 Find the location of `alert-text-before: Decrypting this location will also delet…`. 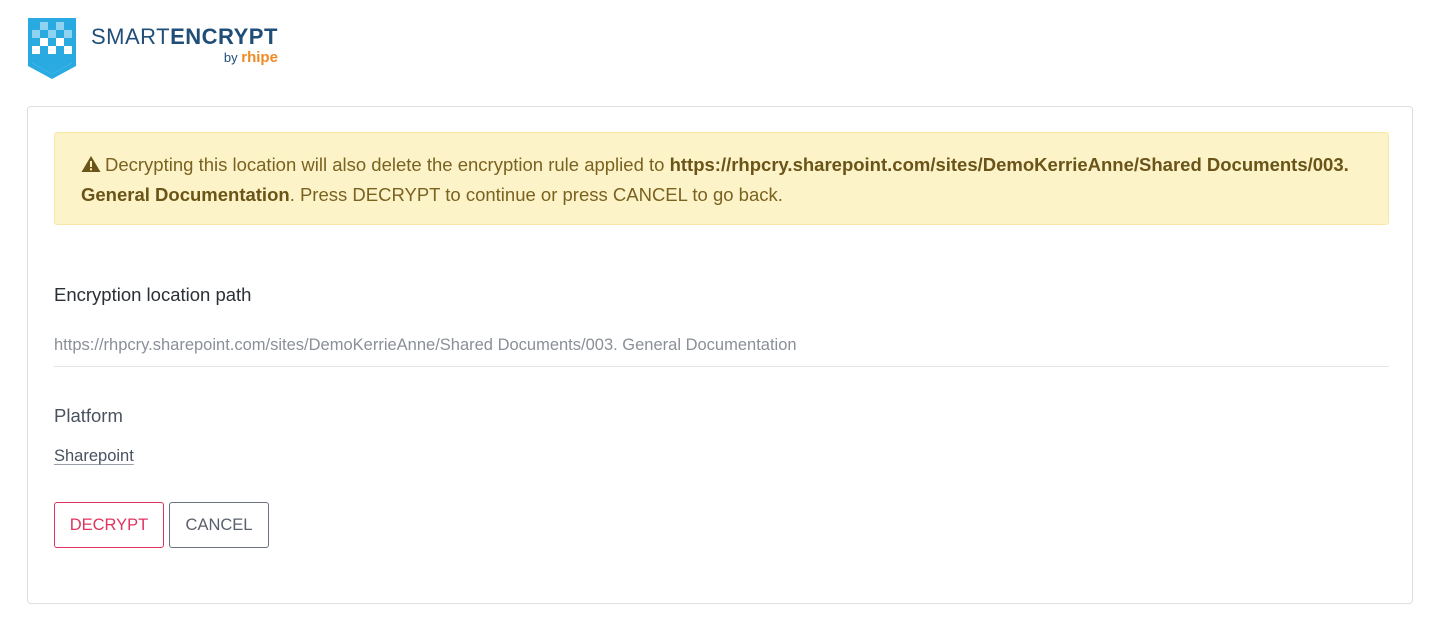

alert-text-before: Decrypting this location will also delet… is located at coordinates (387, 164).